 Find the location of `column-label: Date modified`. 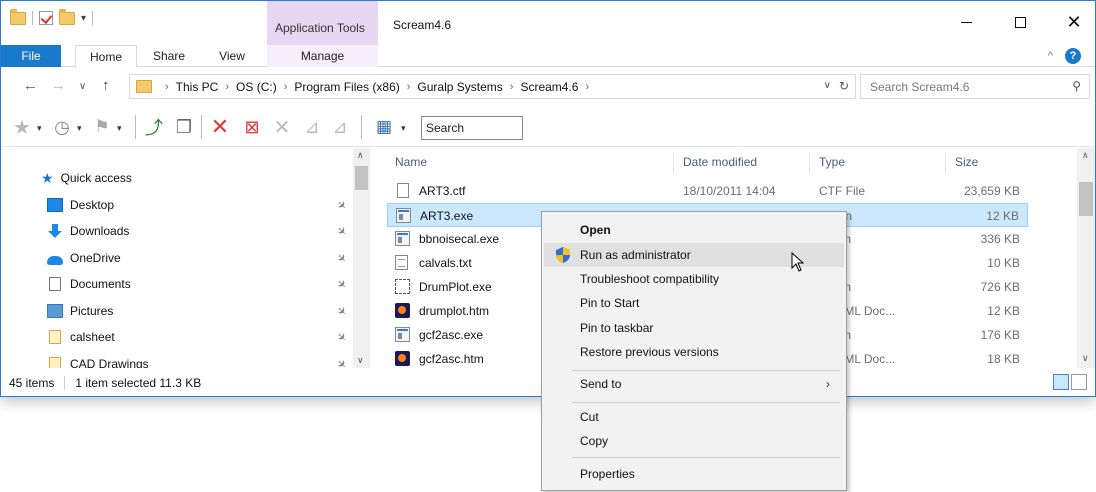

column-label: Date modified is located at coordinates (720, 162).